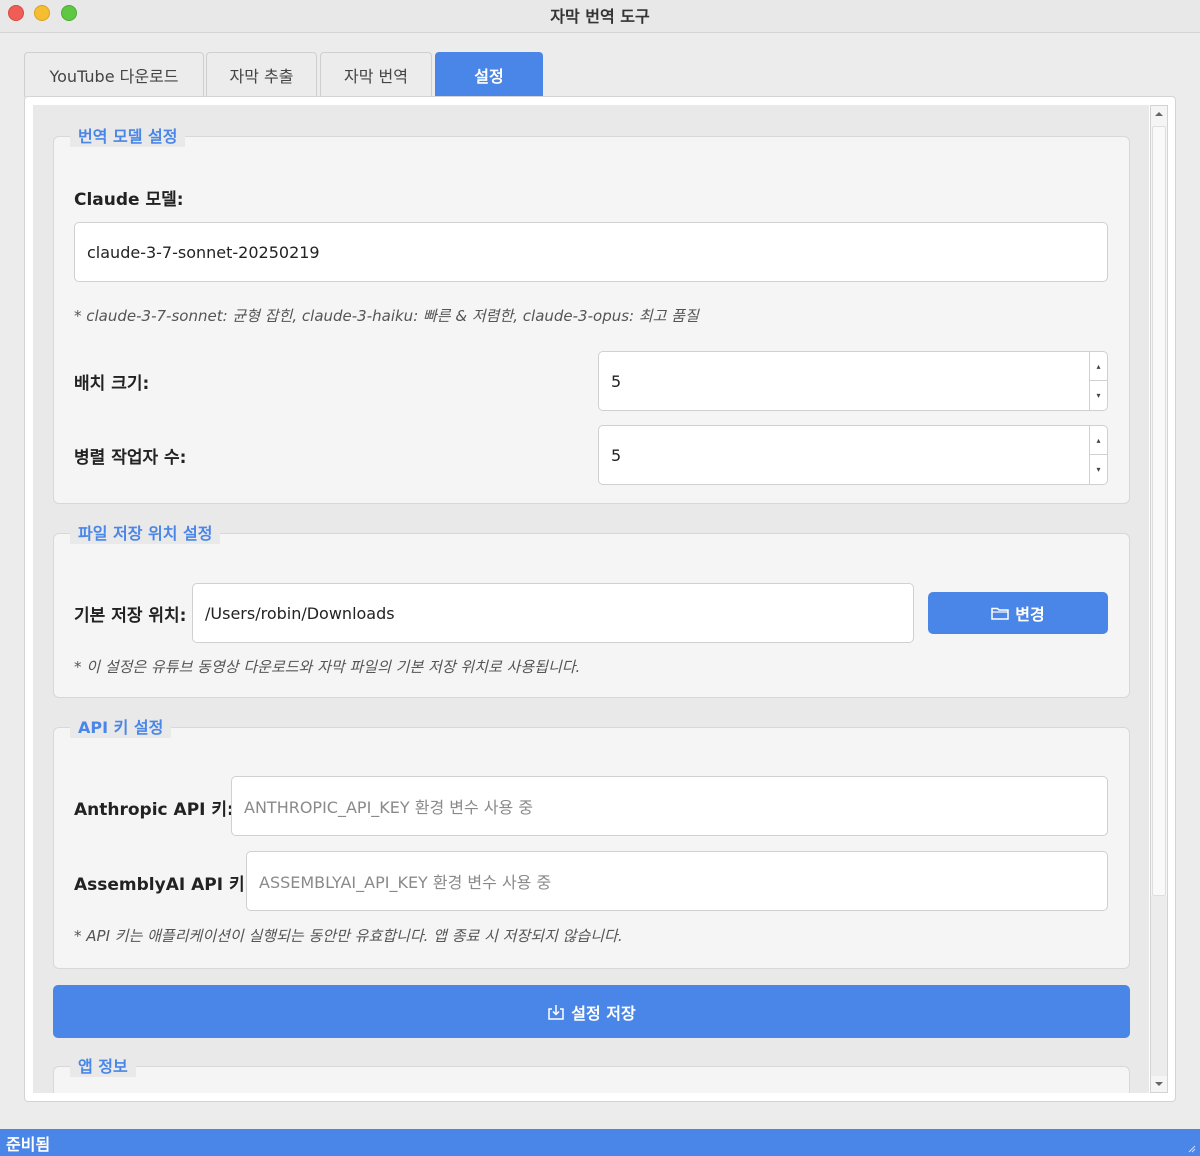 This screenshot has height=1156, width=1200. I want to click on status-text: 준비됨, so click(28, 1144).